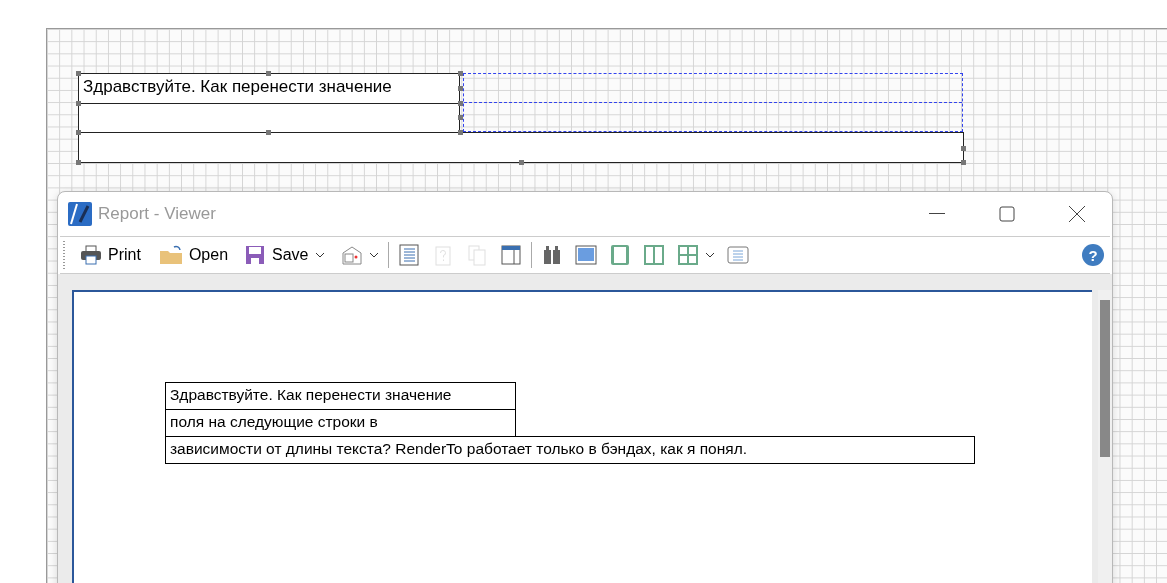 The image size is (1167, 583). What do you see at coordinates (340, 396) in the screenshot?
I see `report-text-cell: Здравствуйте. Как перенести значение` at bounding box center [340, 396].